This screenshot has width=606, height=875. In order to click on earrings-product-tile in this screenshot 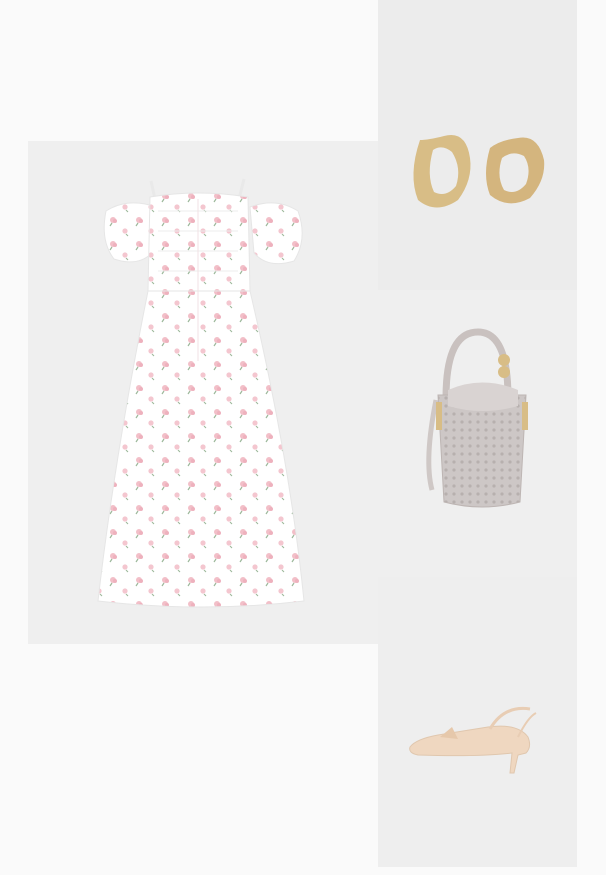, I will do `click(477, 145)`.